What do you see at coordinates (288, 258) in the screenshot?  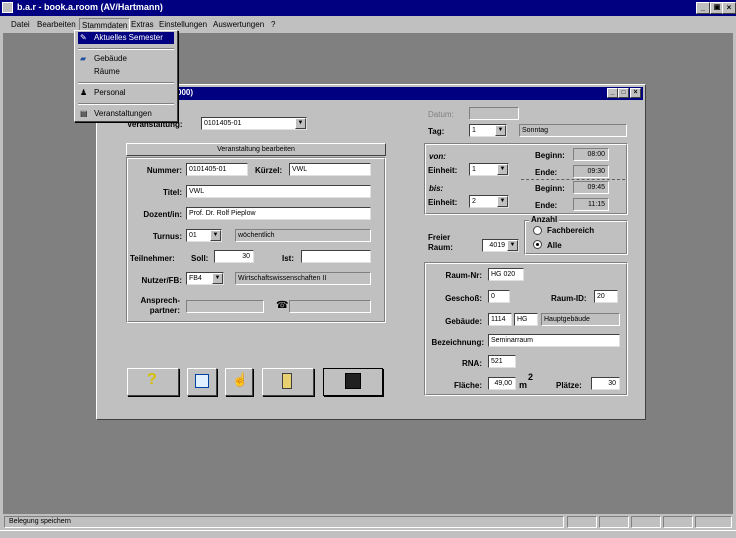 I see `ist-label: Ist:` at bounding box center [288, 258].